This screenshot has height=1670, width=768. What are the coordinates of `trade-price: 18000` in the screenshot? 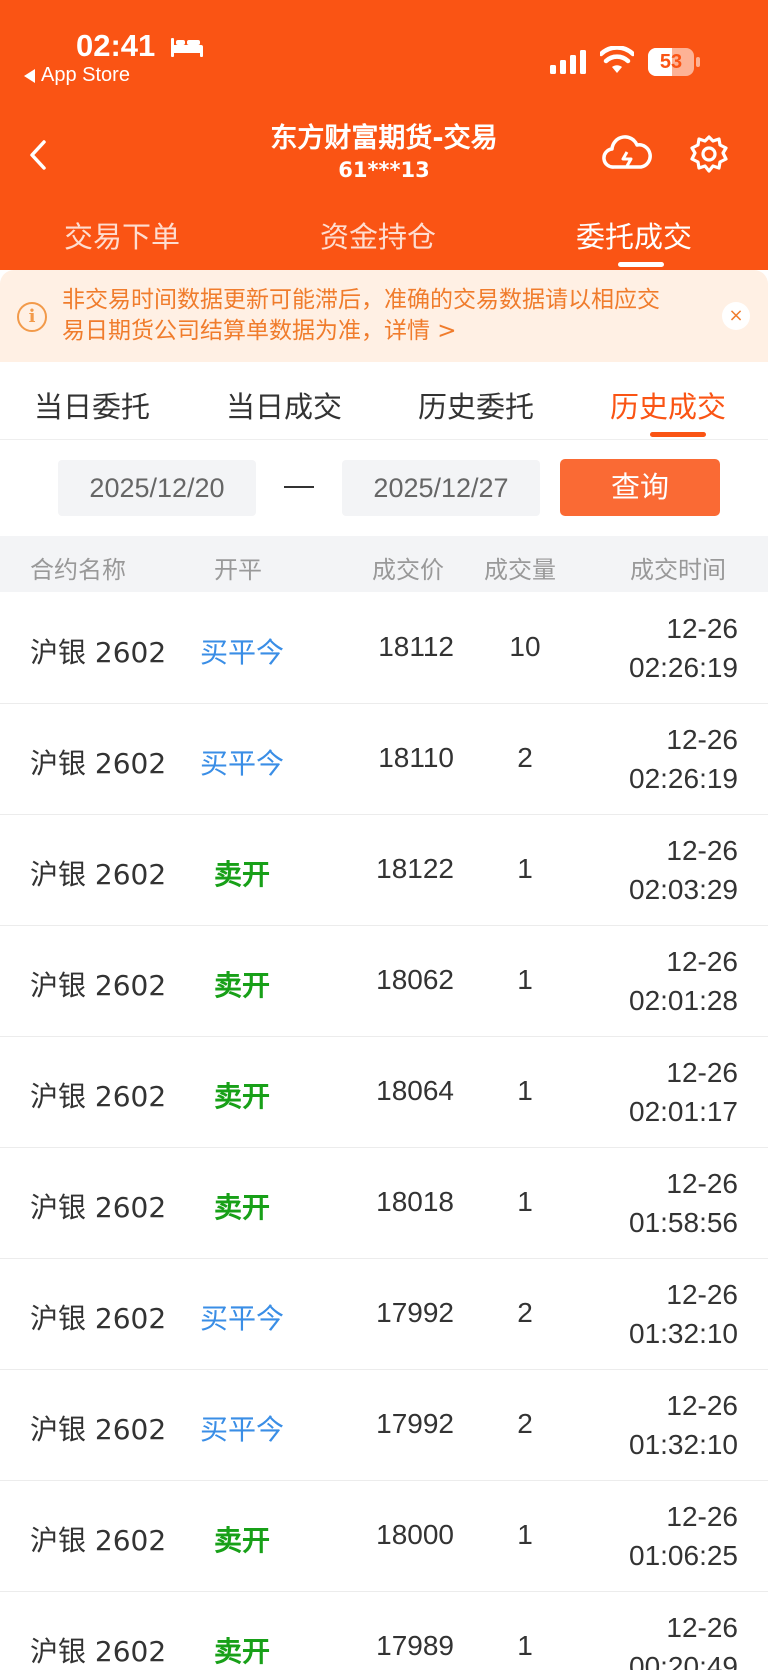 It's located at (415, 1534).